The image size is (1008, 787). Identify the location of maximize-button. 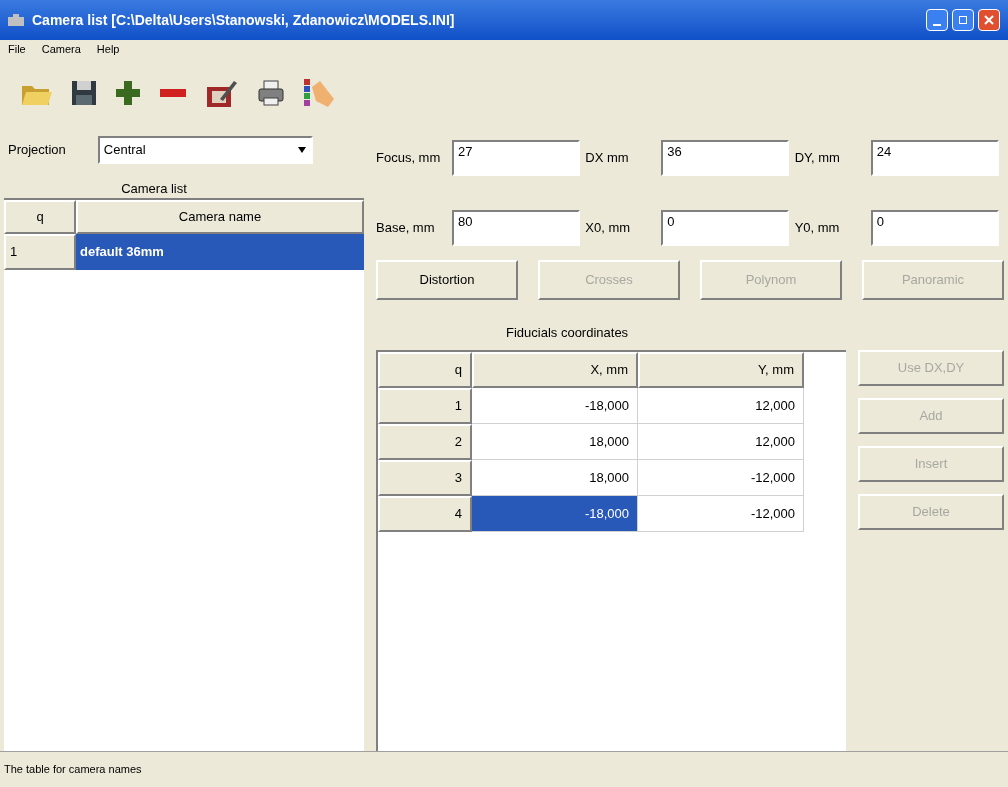
(963, 20).